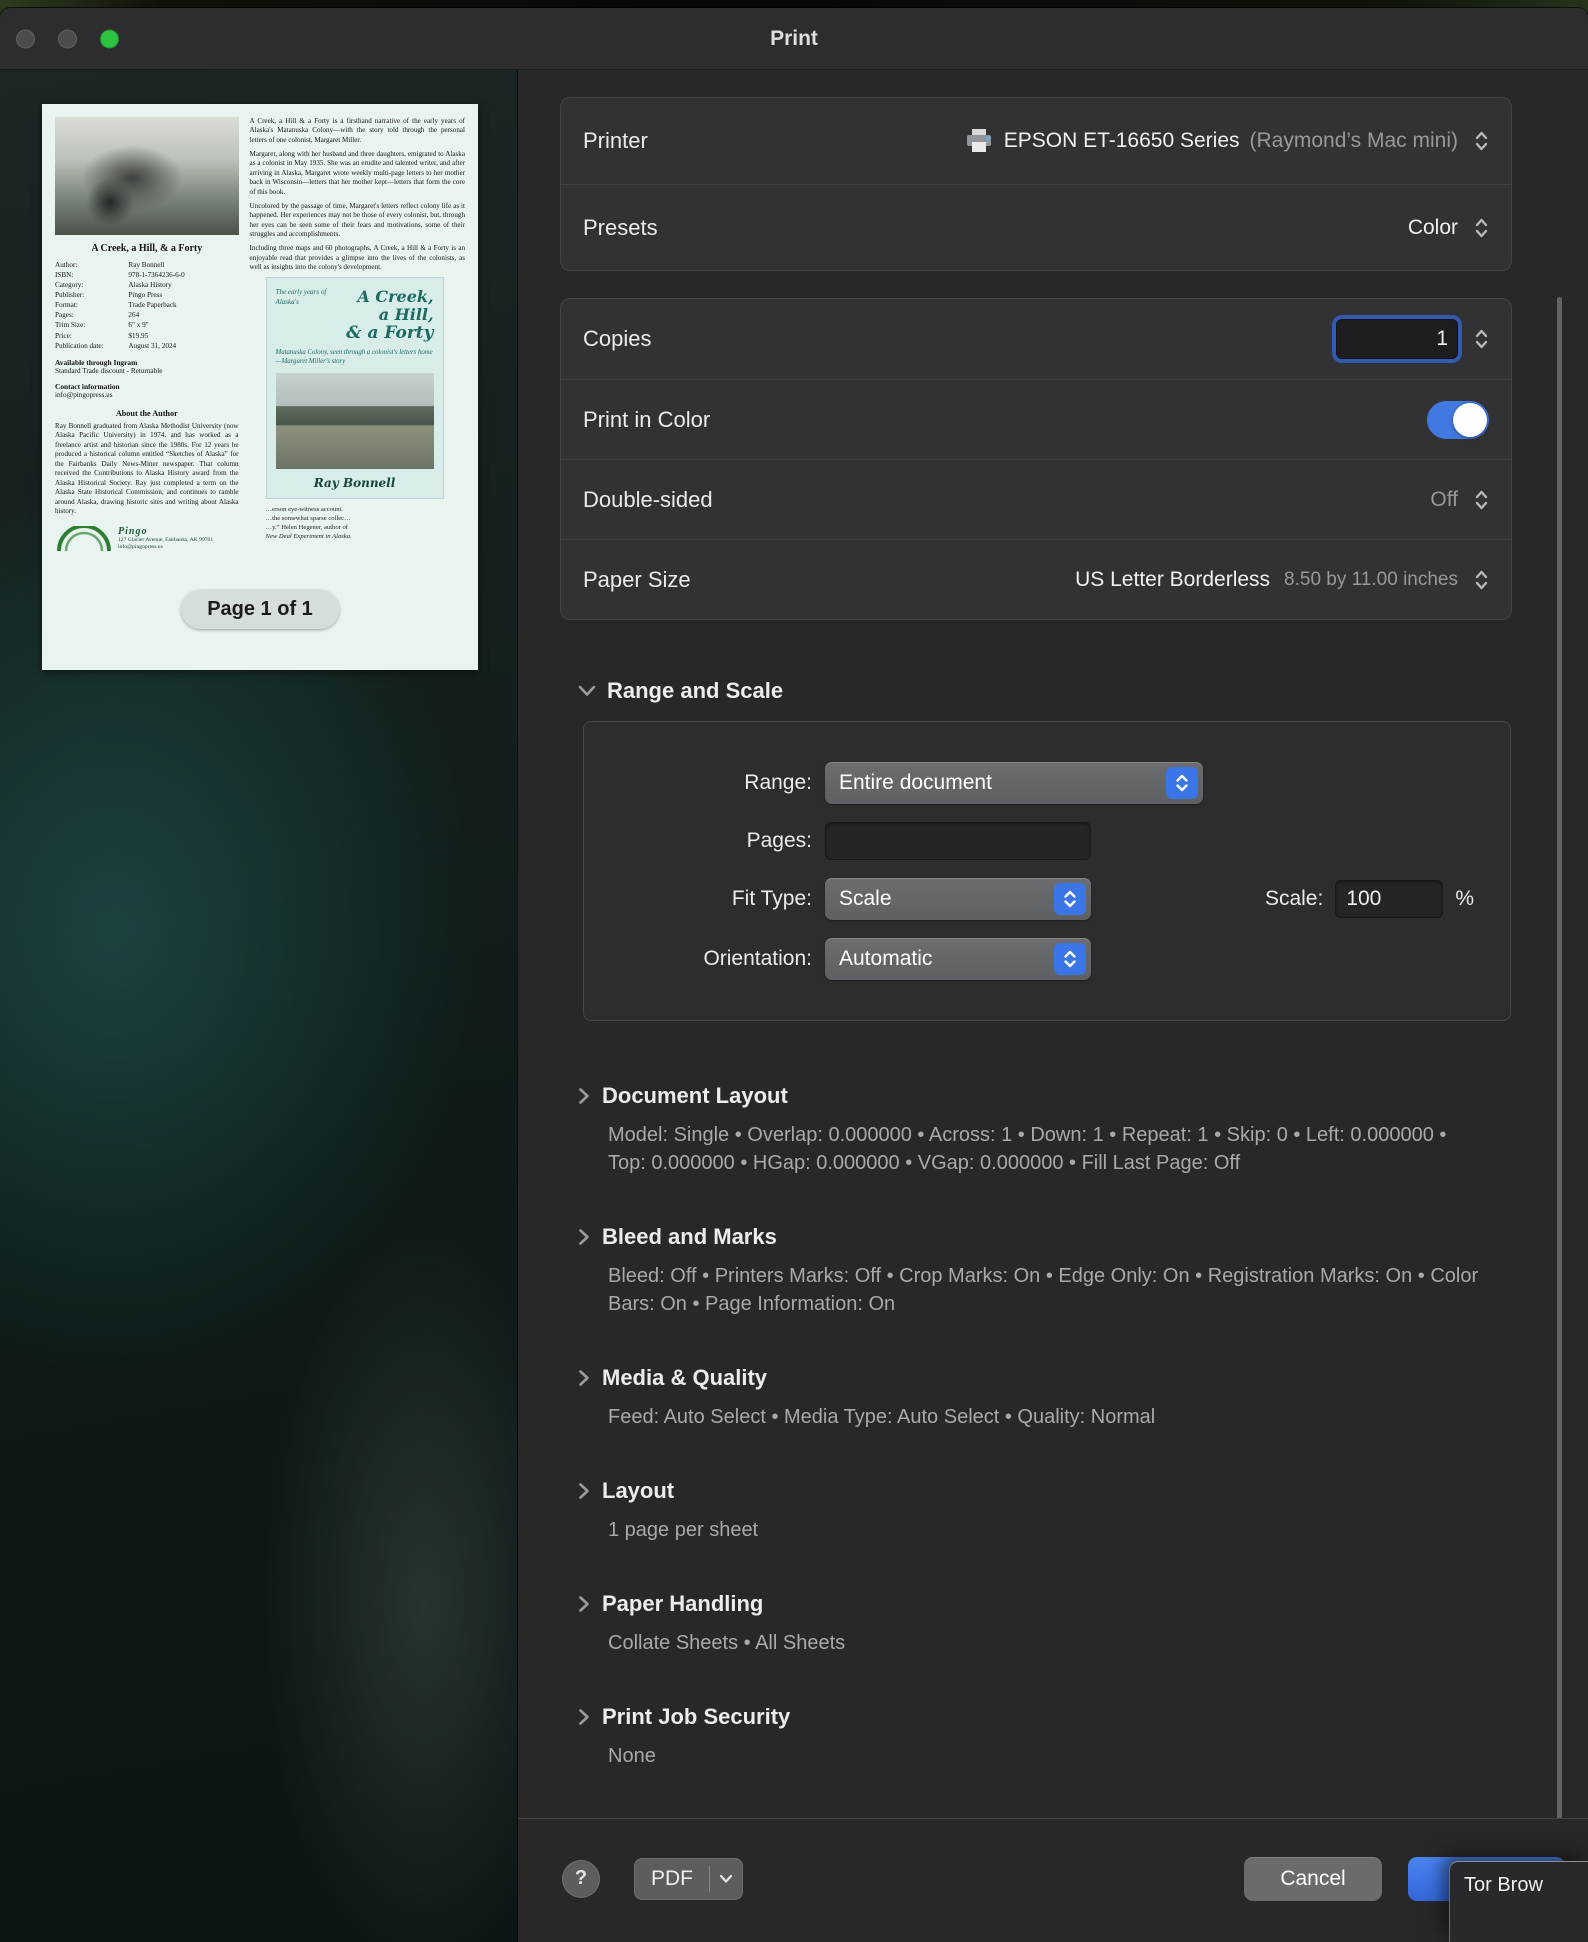 This screenshot has height=1942, width=1588. Describe the element at coordinates (1036, 419) in the screenshot. I see `print-in-color-row: Print in Color` at that location.